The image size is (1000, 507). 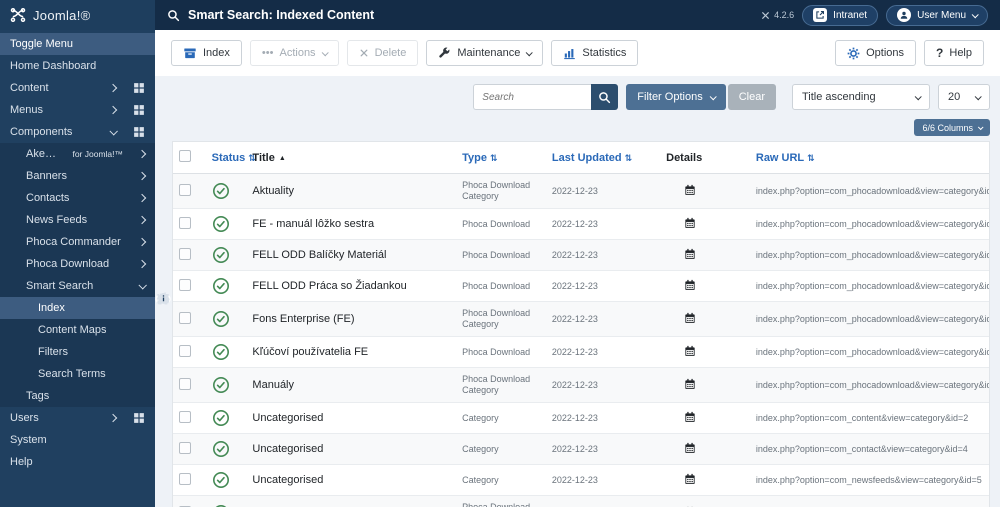 I want to click on item-title-link: Kľúčoví používatelia FE, so click(x=310, y=352).